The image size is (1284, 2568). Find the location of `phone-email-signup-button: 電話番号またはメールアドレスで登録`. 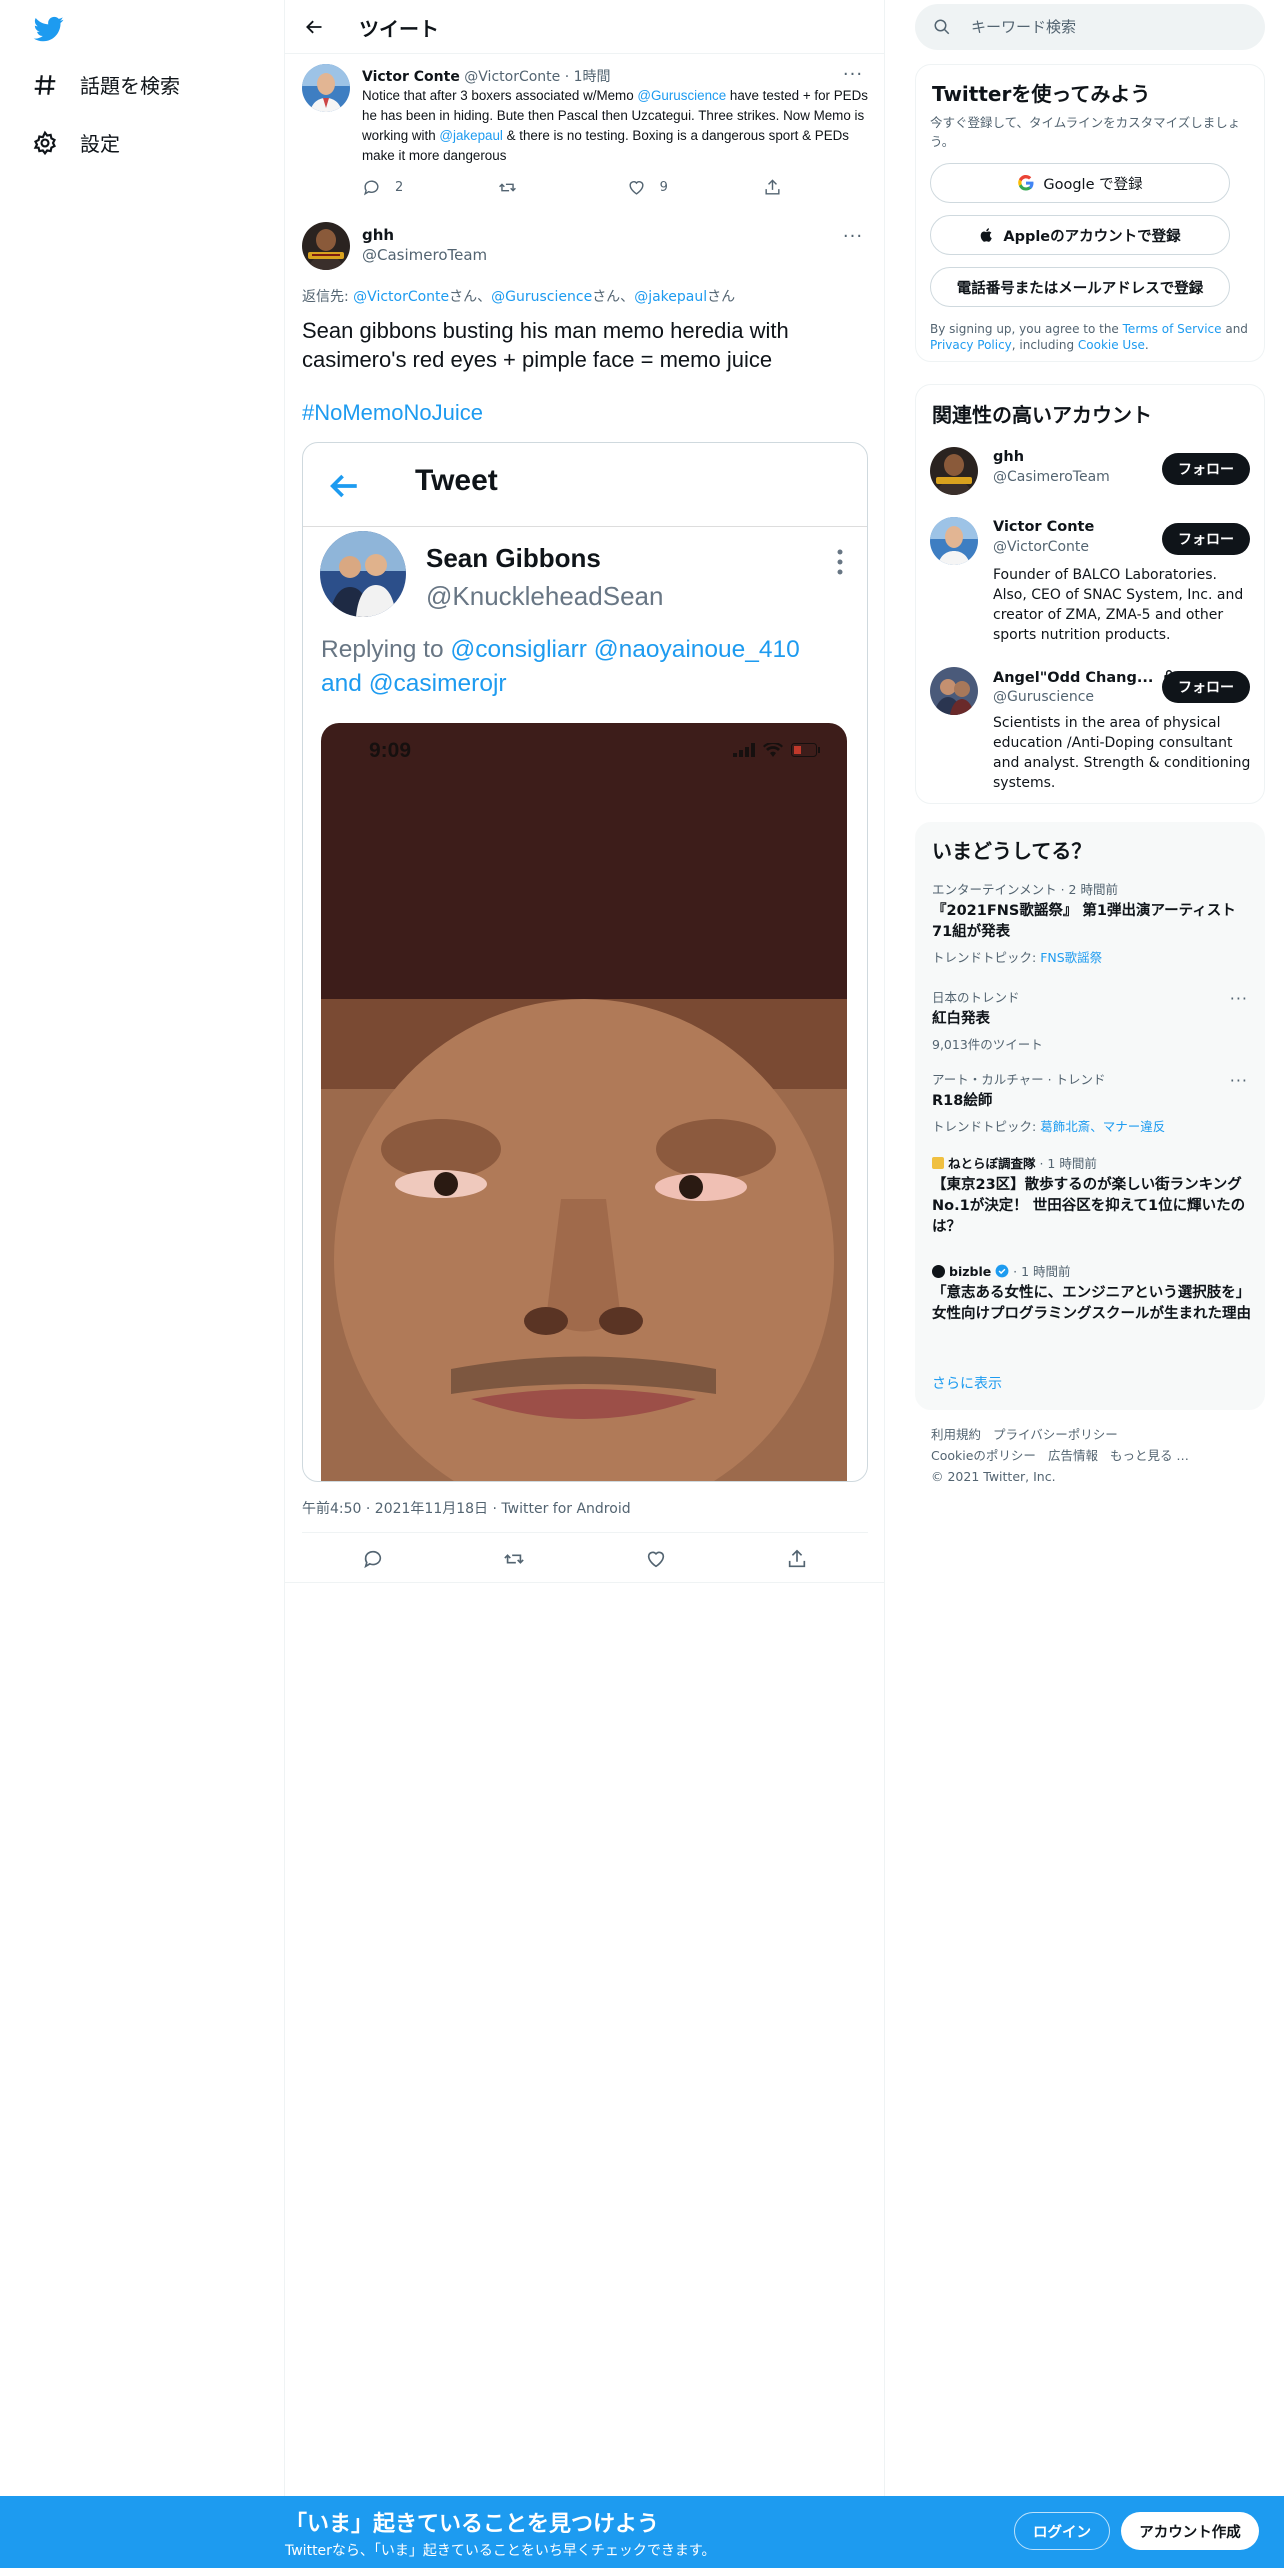

phone-email-signup-button: 電話番号またはメールアドレスで登録 is located at coordinates (1080, 287).